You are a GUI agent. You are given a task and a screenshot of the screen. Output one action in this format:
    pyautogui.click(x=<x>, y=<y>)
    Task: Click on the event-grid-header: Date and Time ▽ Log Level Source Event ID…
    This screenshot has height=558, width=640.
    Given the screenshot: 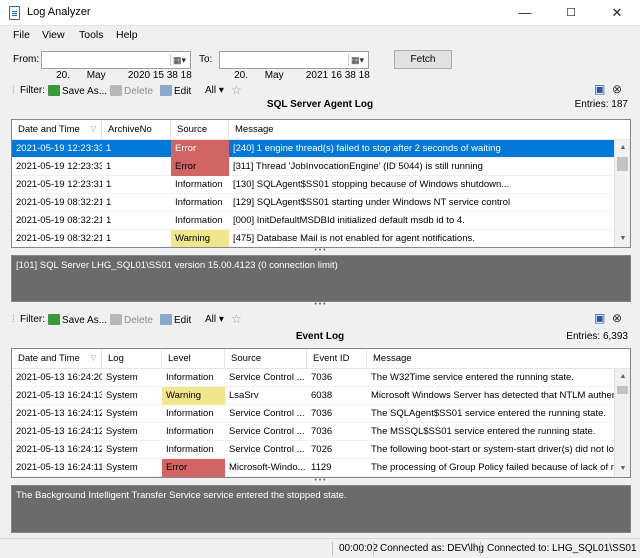 What is the action you would take?
    pyautogui.click(x=321, y=359)
    